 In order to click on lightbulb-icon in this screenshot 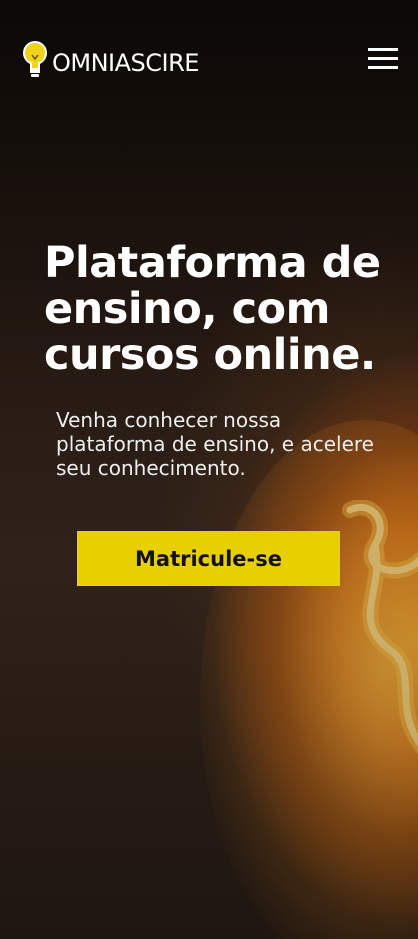, I will do `click(35, 59)`.